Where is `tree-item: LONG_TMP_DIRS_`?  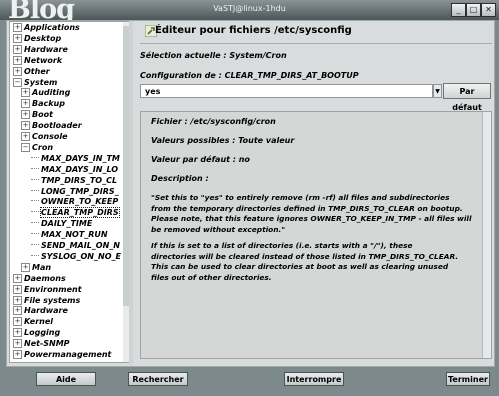 tree-item: LONG_TMP_DIRS_ is located at coordinates (75, 192).